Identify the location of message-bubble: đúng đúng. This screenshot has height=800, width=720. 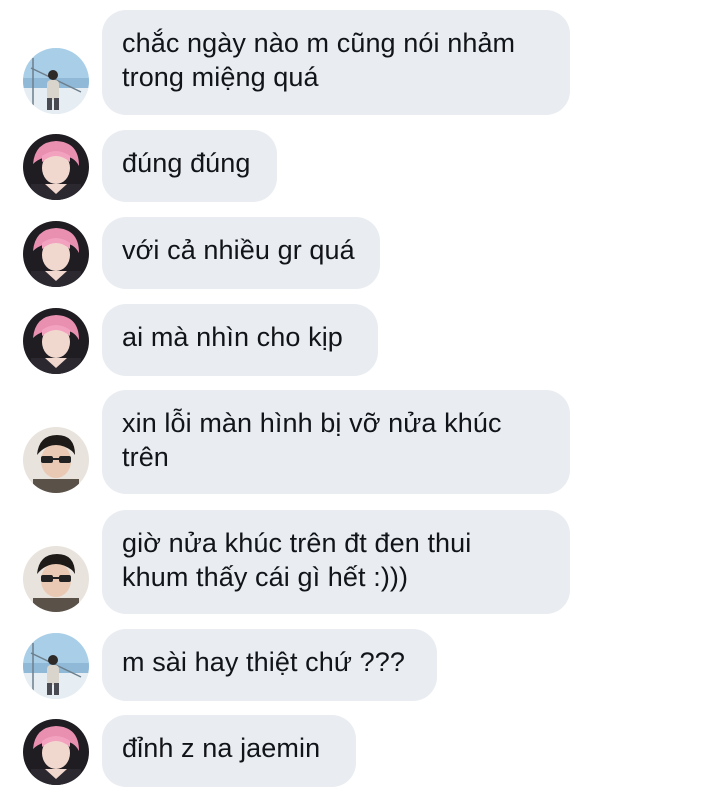
(189, 166).